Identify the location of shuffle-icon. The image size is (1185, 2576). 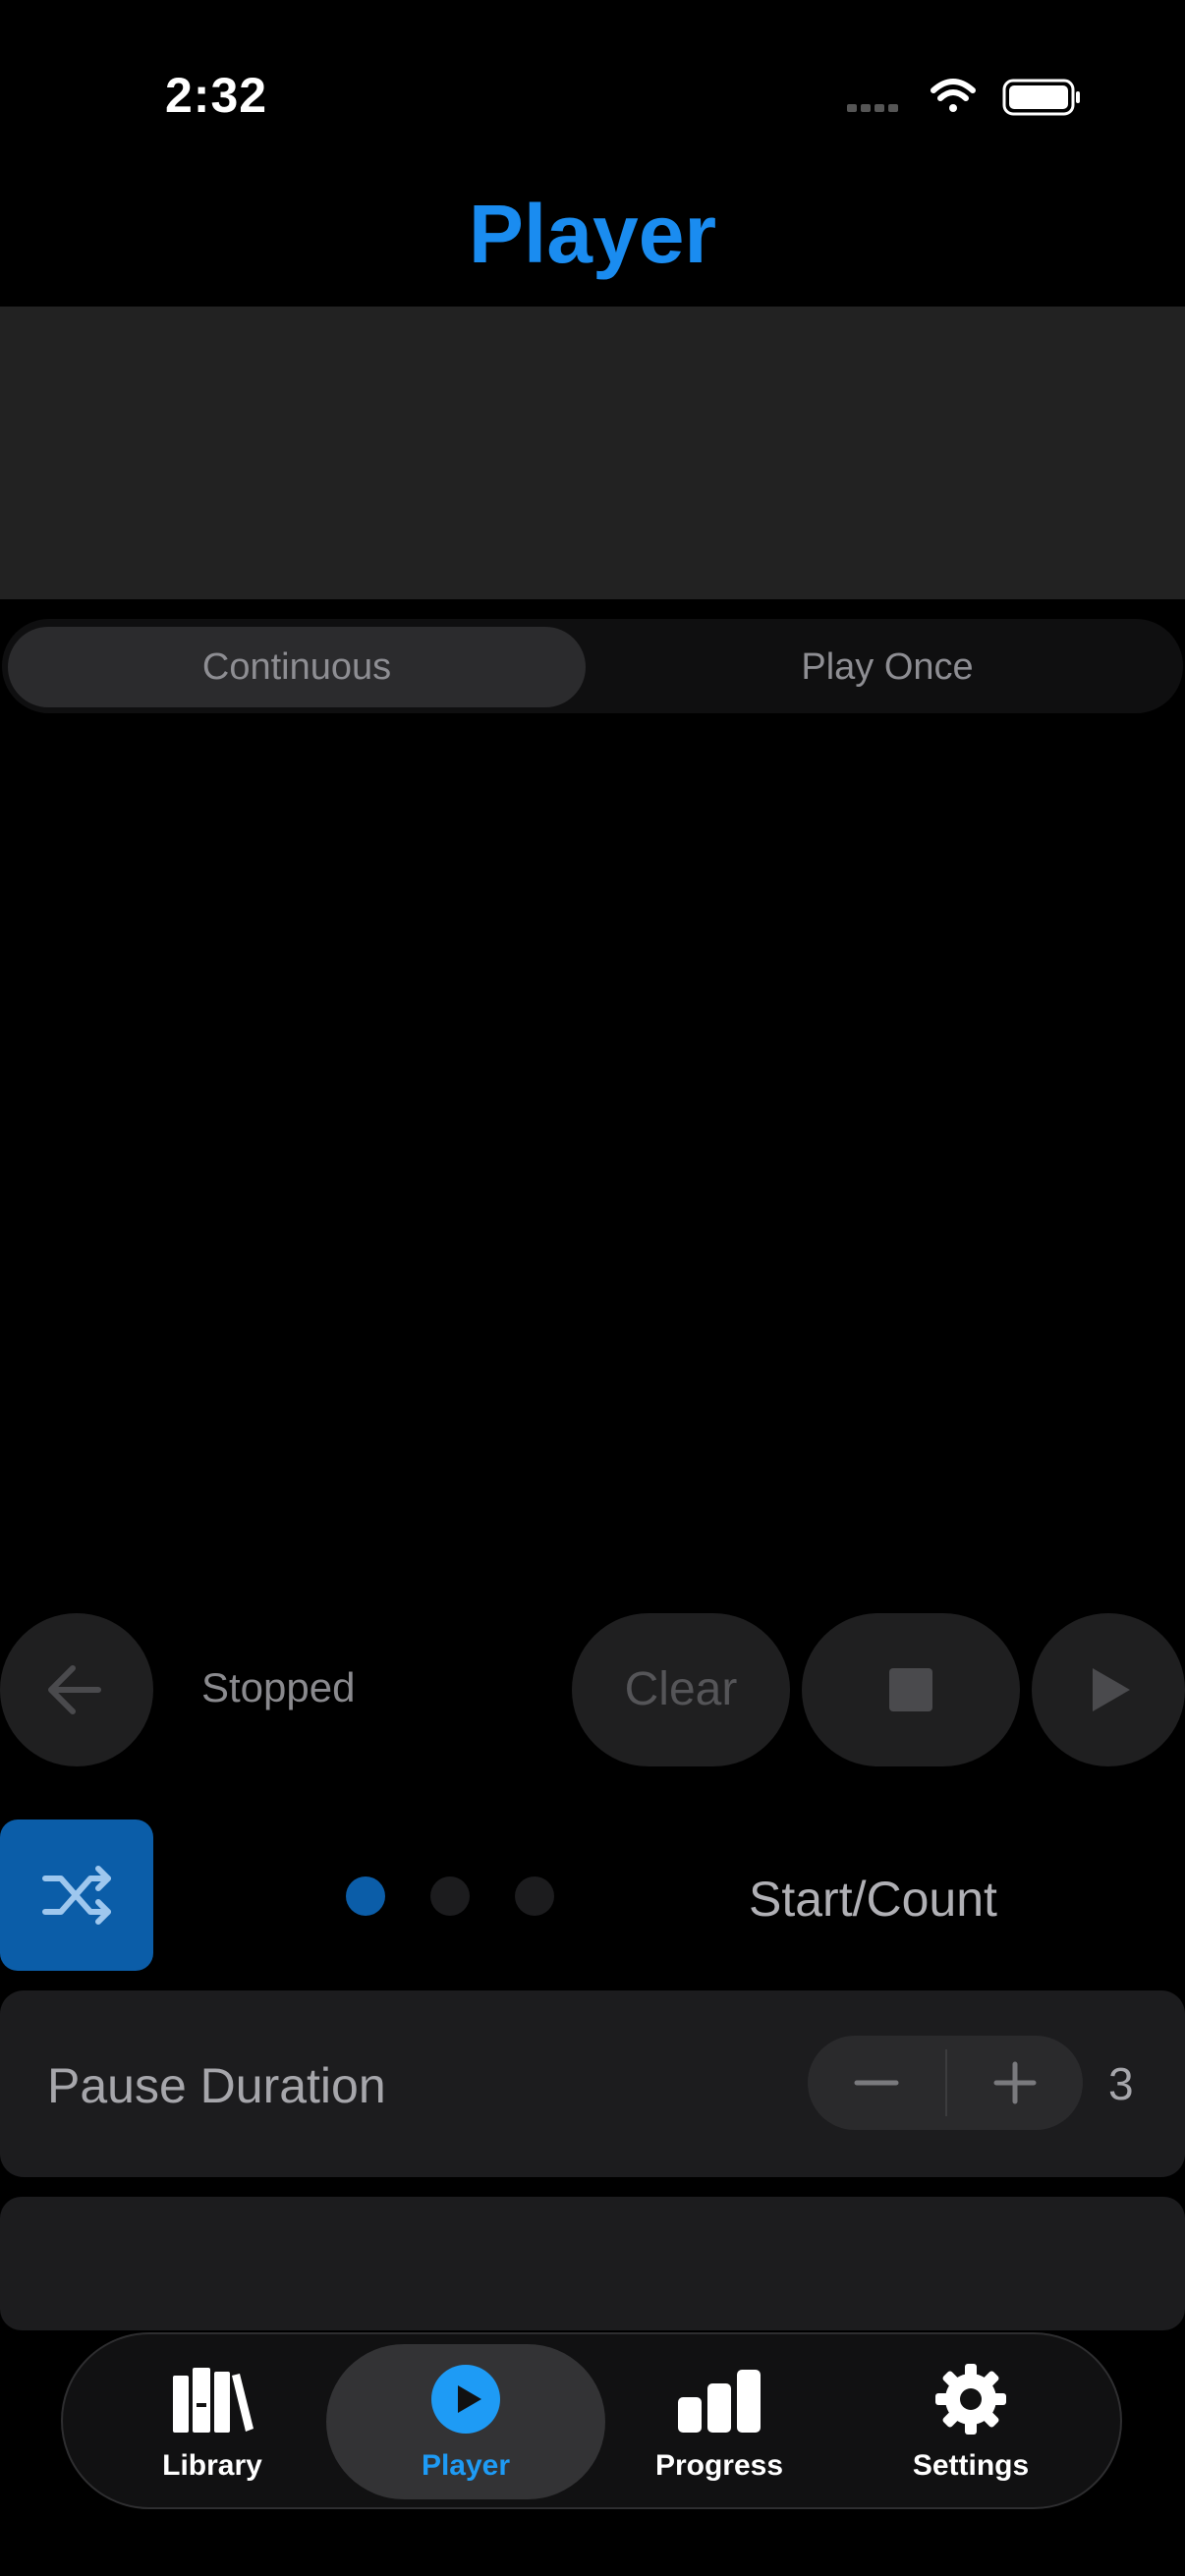
(76, 1895).